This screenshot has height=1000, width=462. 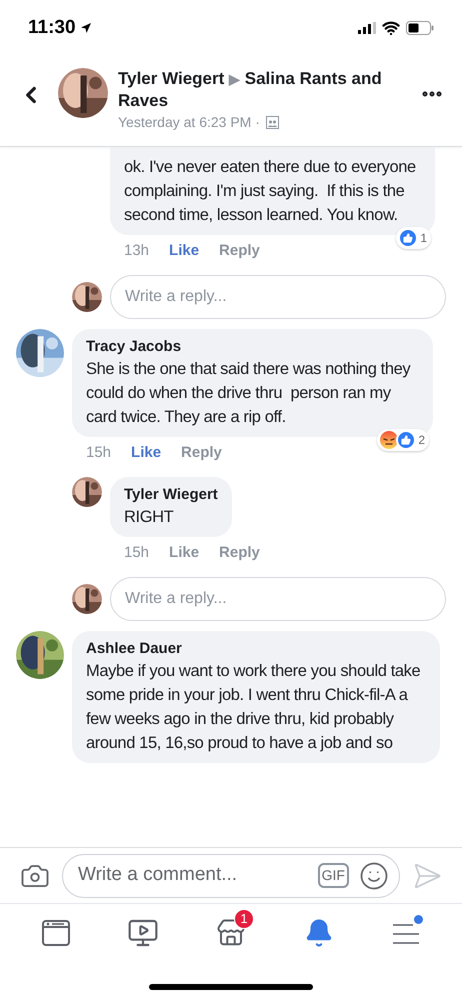 I want to click on comment-author: Tracy Jacobs, so click(x=252, y=347).